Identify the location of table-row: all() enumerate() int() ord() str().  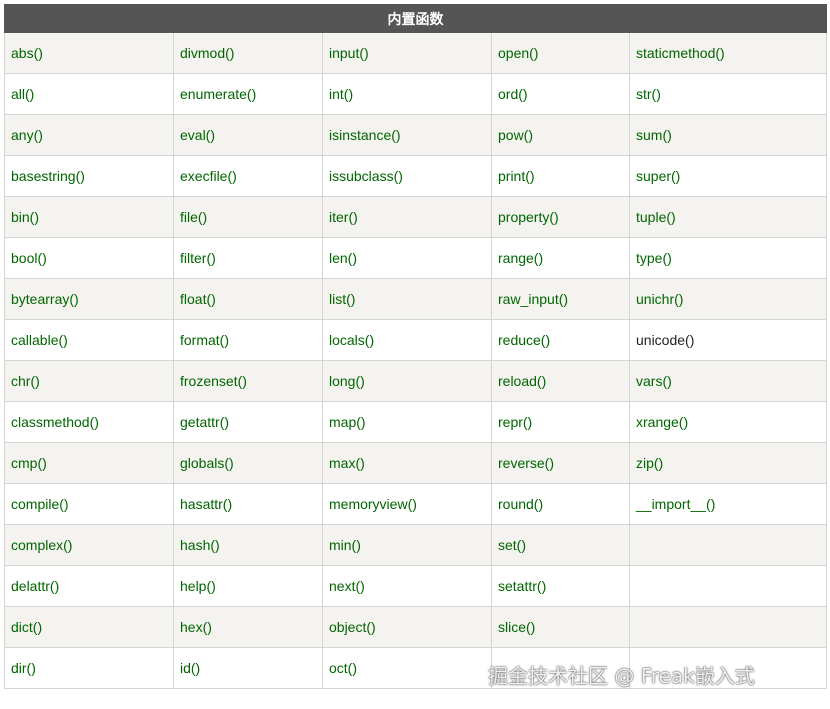
(416, 94).